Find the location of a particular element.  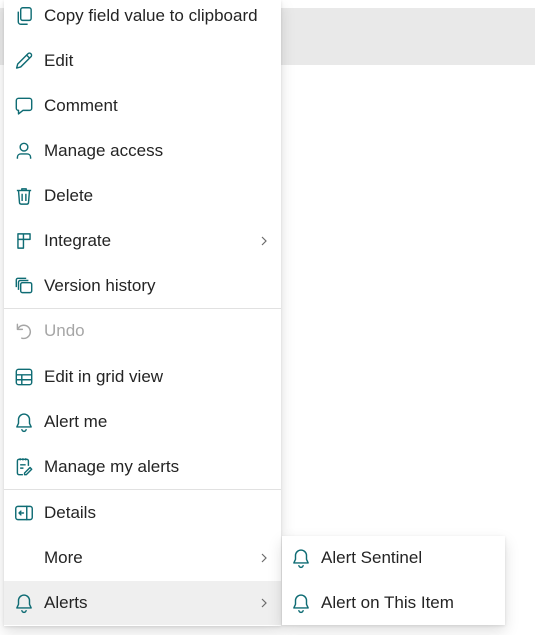

menu-item-label: Alerts is located at coordinates (66, 602).